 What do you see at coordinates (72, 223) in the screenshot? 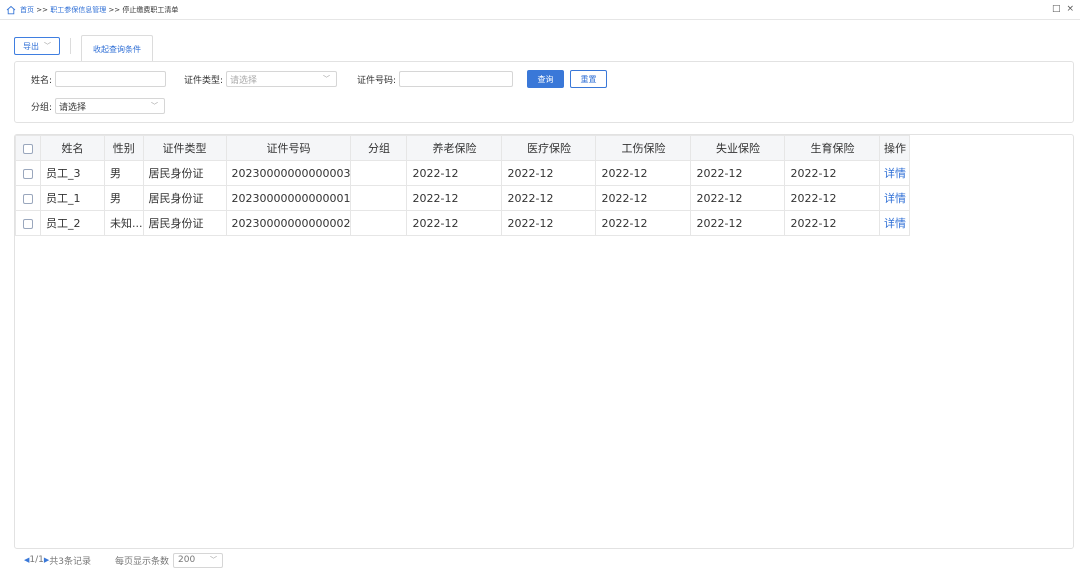
I see `cell-name: 员工_2` at bounding box center [72, 223].